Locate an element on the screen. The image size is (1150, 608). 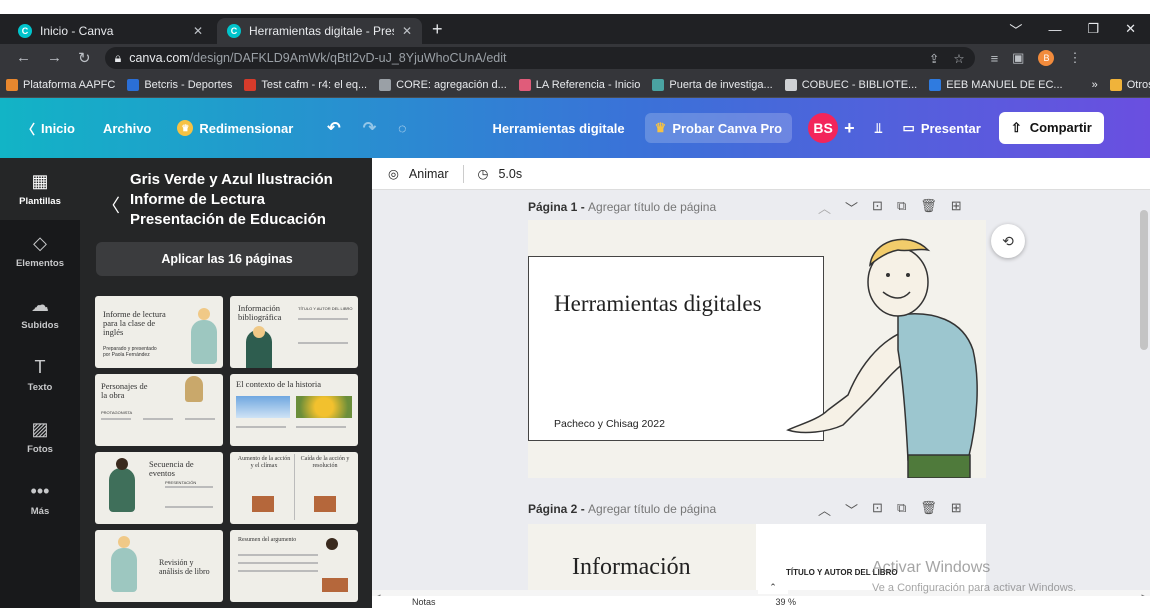
vertical-scrollbar is located at coordinates (1144, 280).